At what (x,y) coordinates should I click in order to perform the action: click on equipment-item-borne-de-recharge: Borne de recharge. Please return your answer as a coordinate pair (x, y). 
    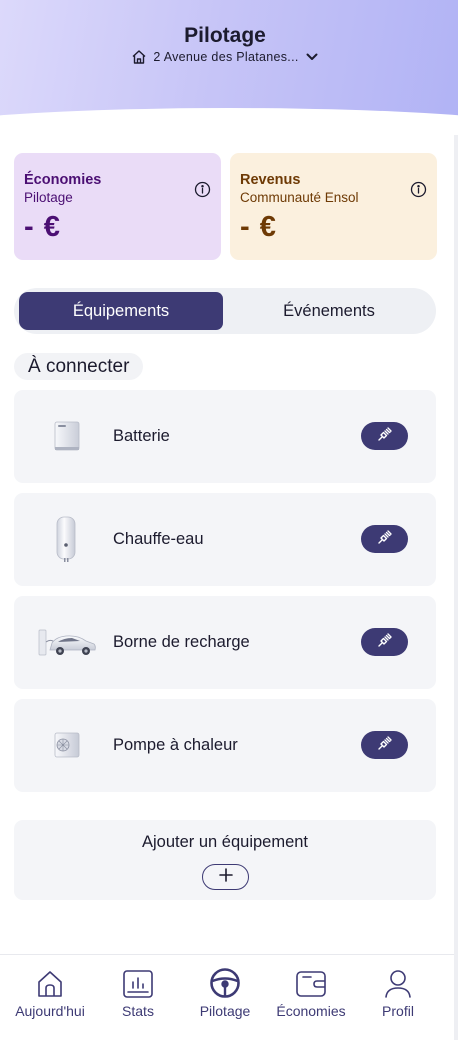
    Looking at the image, I should click on (225, 642).